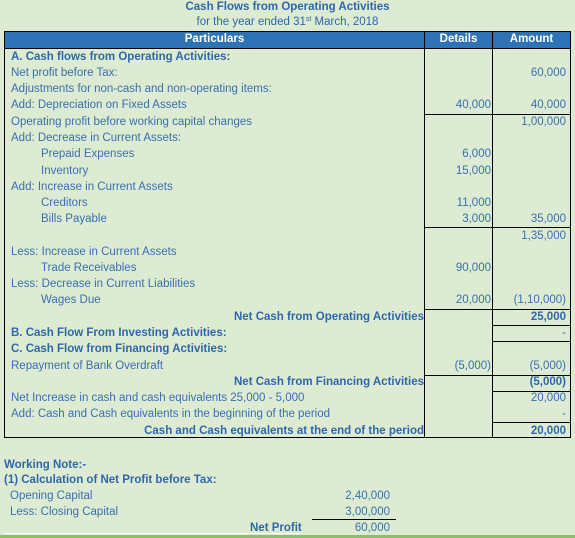 The image size is (575, 538). I want to click on row-label: Net Cash from Financing Activities, so click(329, 382).